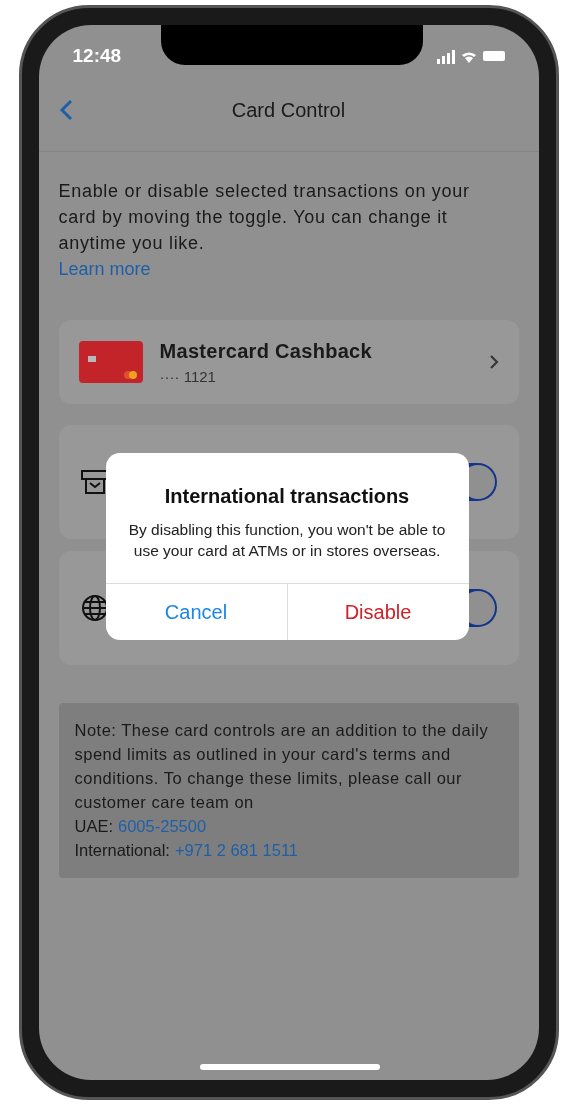 This screenshot has height=1105, width=577. Describe the element at coordinates (287, 496) in the screenshot. I see `dialog-title: International transactions` at that location.